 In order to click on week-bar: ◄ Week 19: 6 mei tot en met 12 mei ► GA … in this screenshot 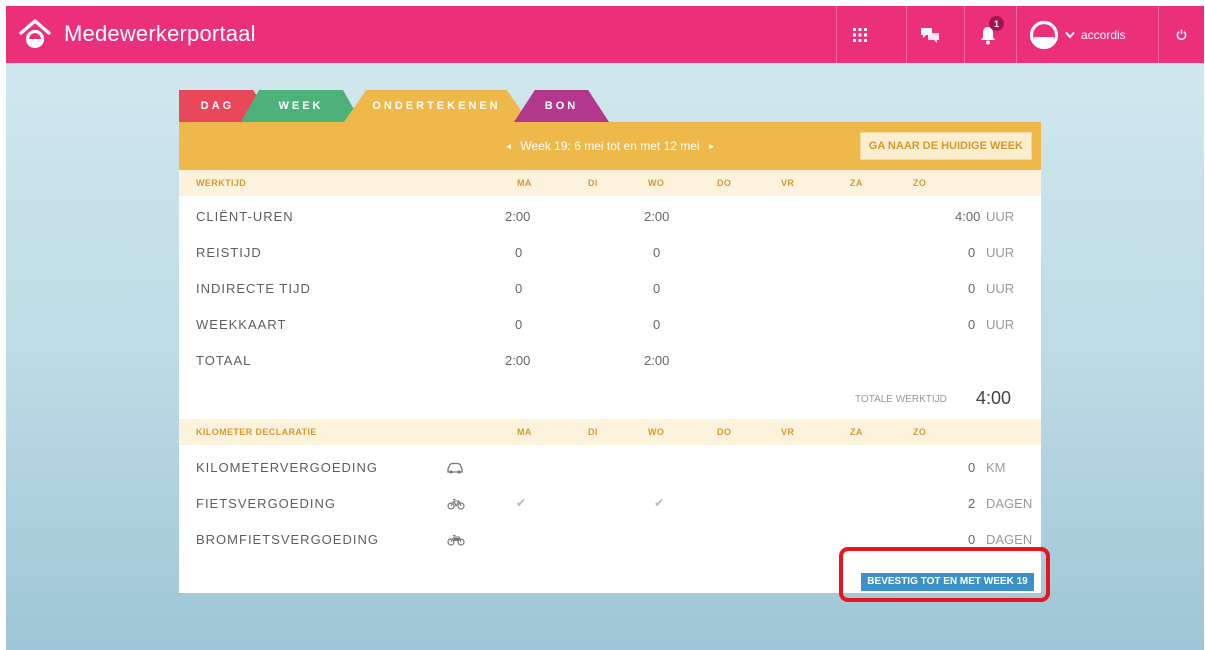, I will do `click(610, 146)`.